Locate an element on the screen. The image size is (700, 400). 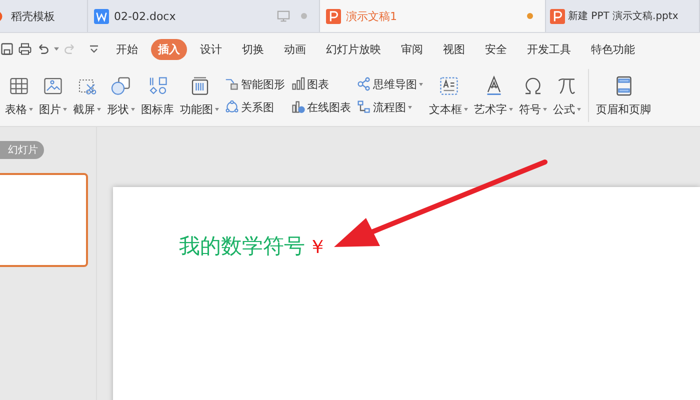
ribbon-tab: 动画 is located at coordinates (295, 49).